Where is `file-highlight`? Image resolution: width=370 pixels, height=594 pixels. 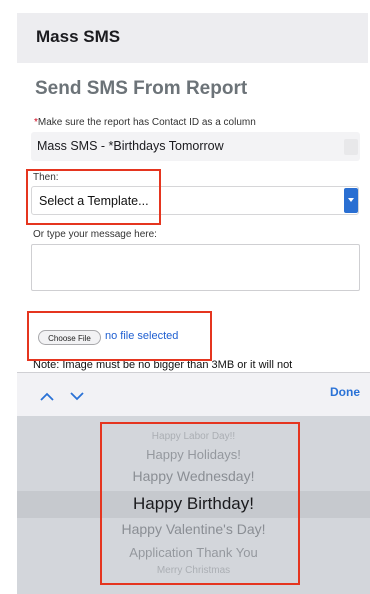 file-highlight is located at coordinates (119, 336).